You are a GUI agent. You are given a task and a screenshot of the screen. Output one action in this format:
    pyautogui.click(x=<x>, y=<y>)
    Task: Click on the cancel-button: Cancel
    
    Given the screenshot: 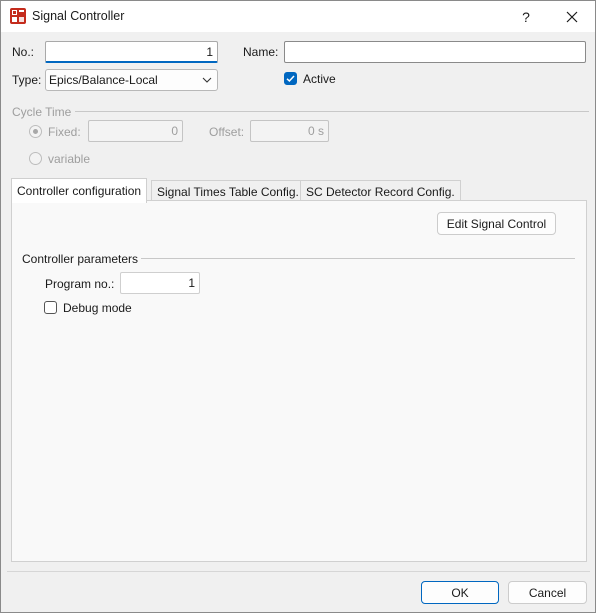 What is the action you would take?
    pyautogui.click(x=547, y=592)
    